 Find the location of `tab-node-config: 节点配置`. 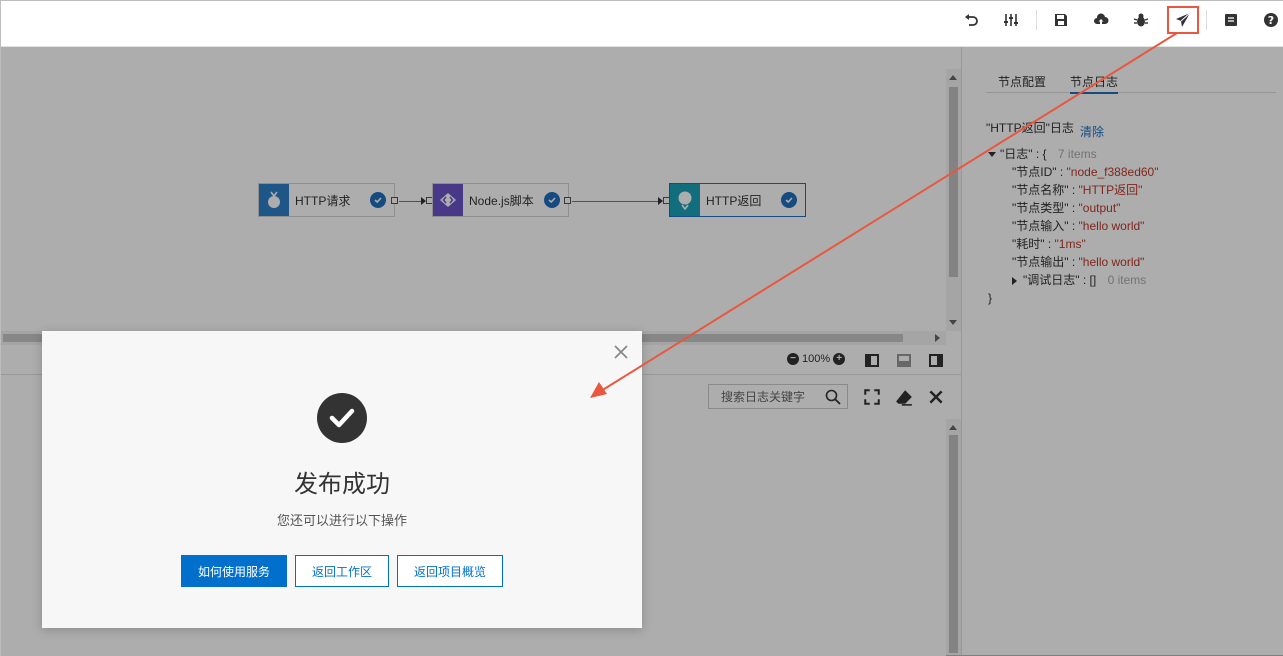

tab-node-config: 节点配置 is located at coordinates (1022, 81).